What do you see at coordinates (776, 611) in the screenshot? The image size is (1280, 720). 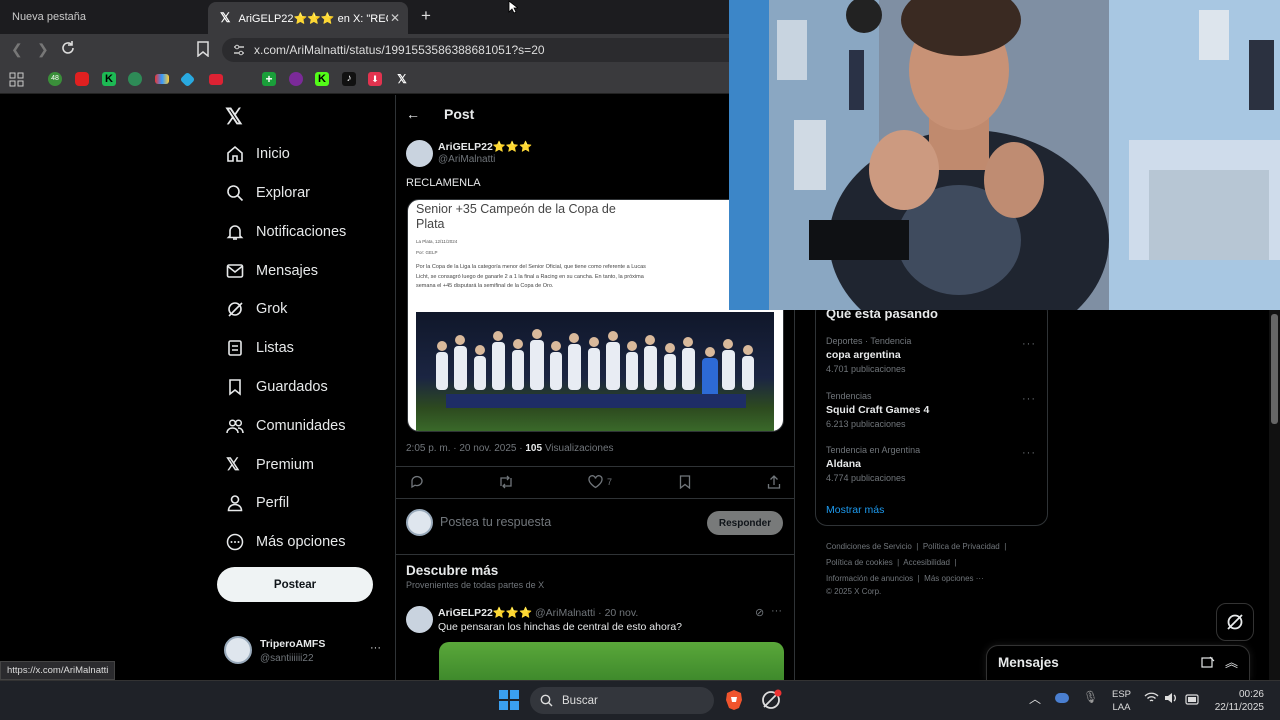 I see `discover-more-icon: ···` at bounding box center [776, 611].